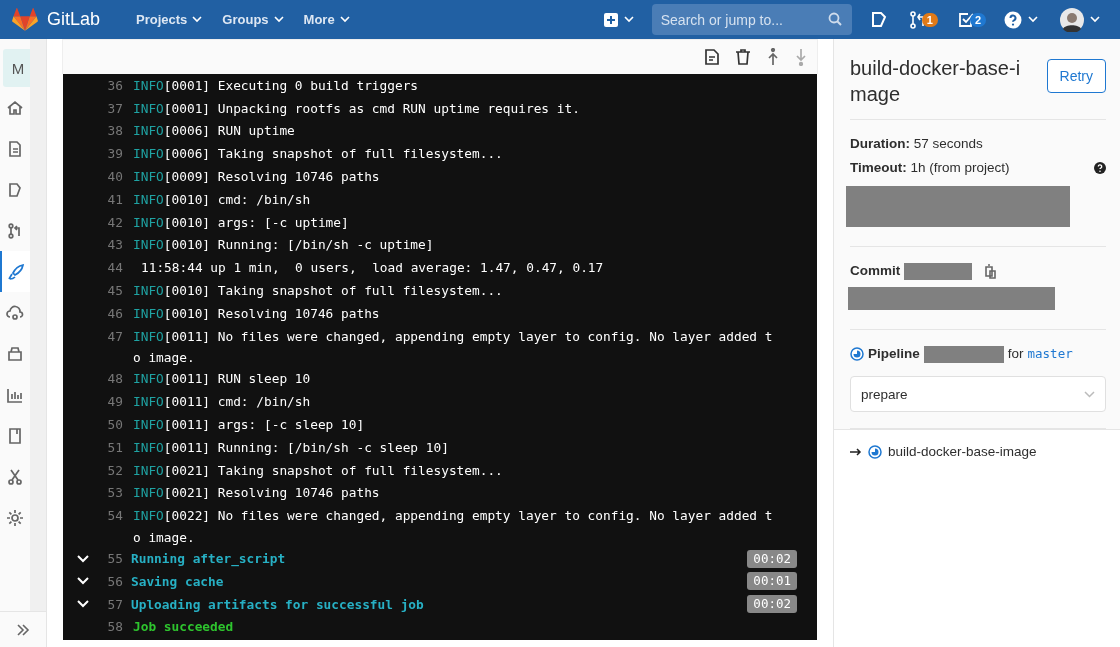 Image resolution: width=1120 pixels, height=647 pixels. Describe the element at coordinates (917, 19) in the screenshot. I see `merge-request-icon` at that location.